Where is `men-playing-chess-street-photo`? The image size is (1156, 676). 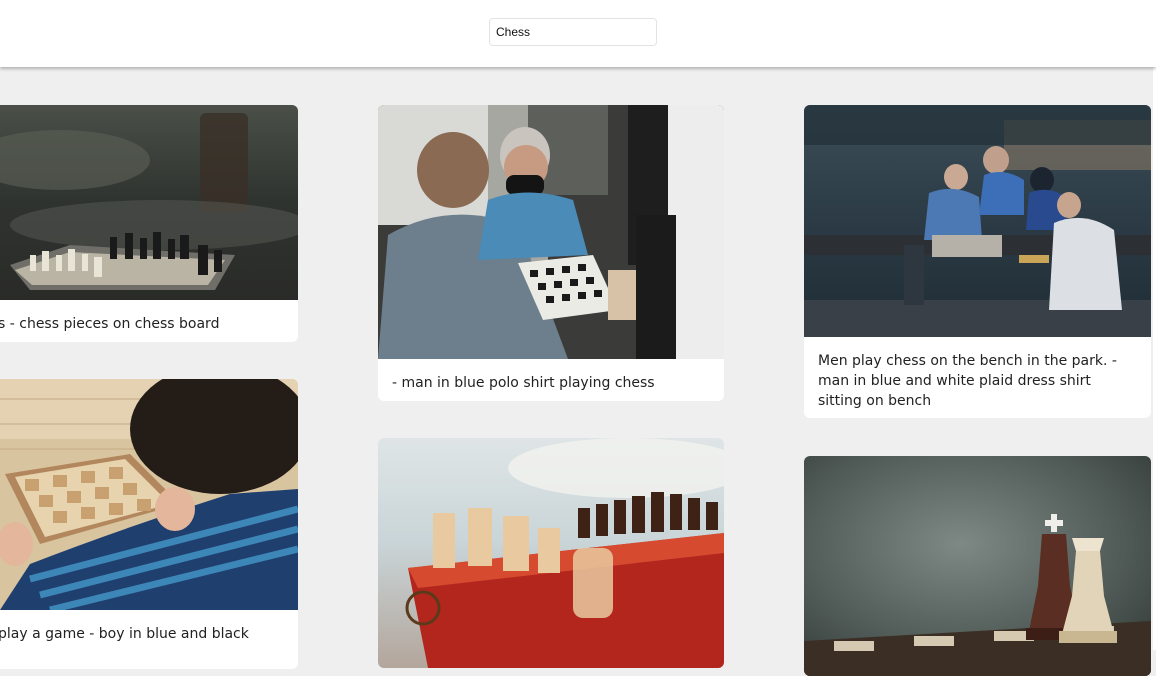 men-playing-chess-street-photo is located at coordinates (551, 232).